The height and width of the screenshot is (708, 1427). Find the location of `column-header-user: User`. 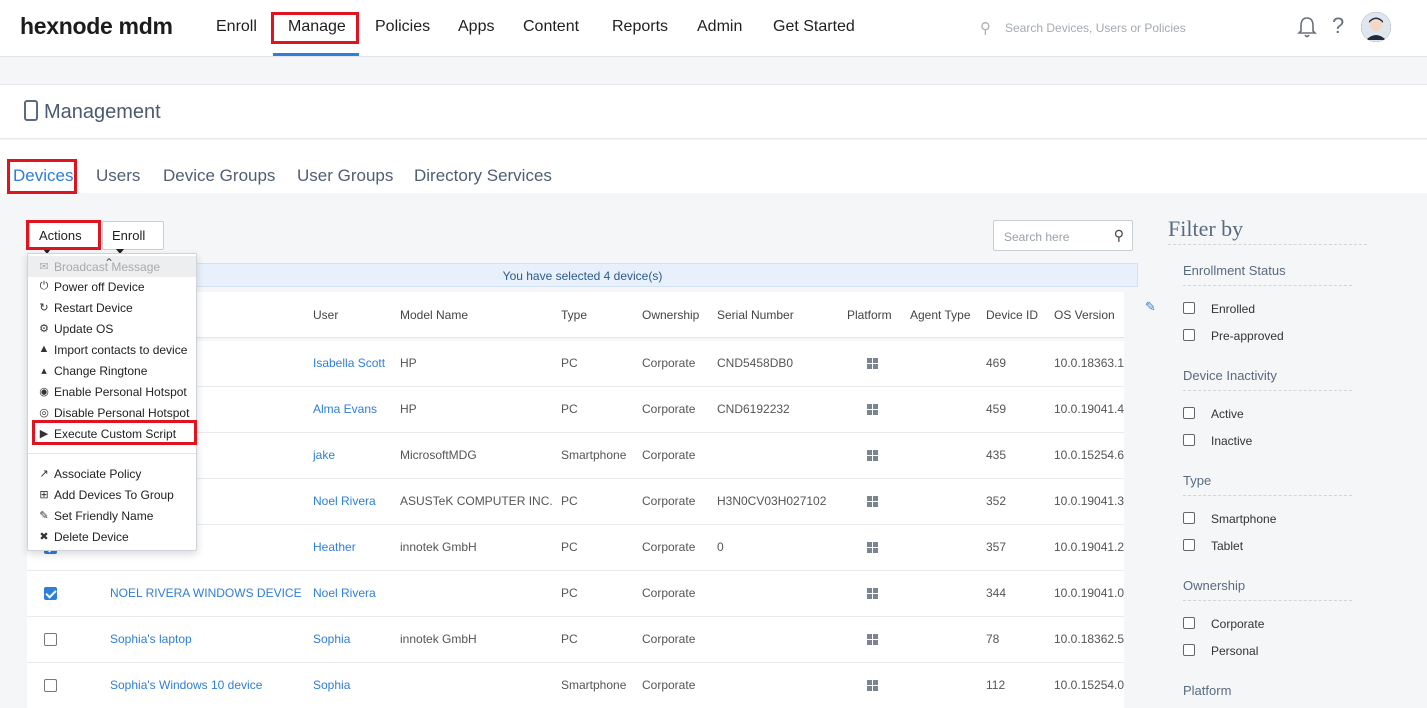

column-header-user: User is located at coordinates (325, 315).